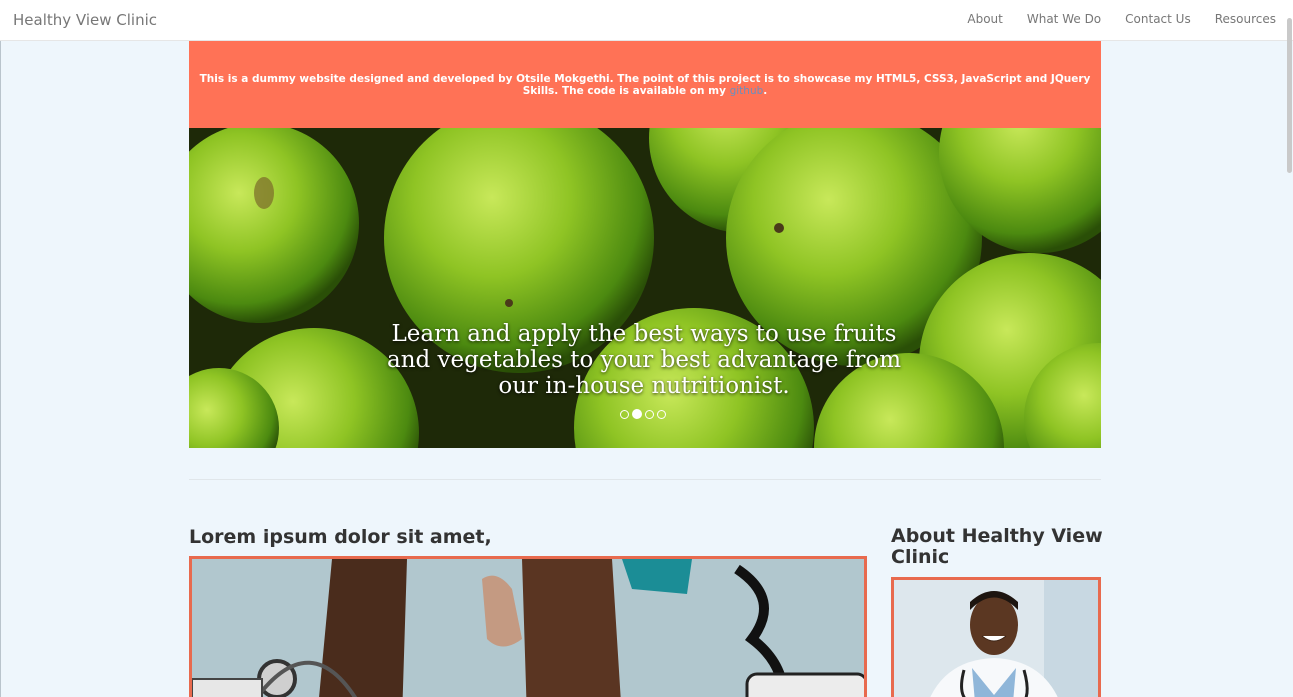 The width and height of the screenshot is (1293, 697). What do you see at coordinates (1121, 19) in the screenshot?
I see `nav-links: About What We Do Contact Us Resources` at bounding box center [1121, 19].